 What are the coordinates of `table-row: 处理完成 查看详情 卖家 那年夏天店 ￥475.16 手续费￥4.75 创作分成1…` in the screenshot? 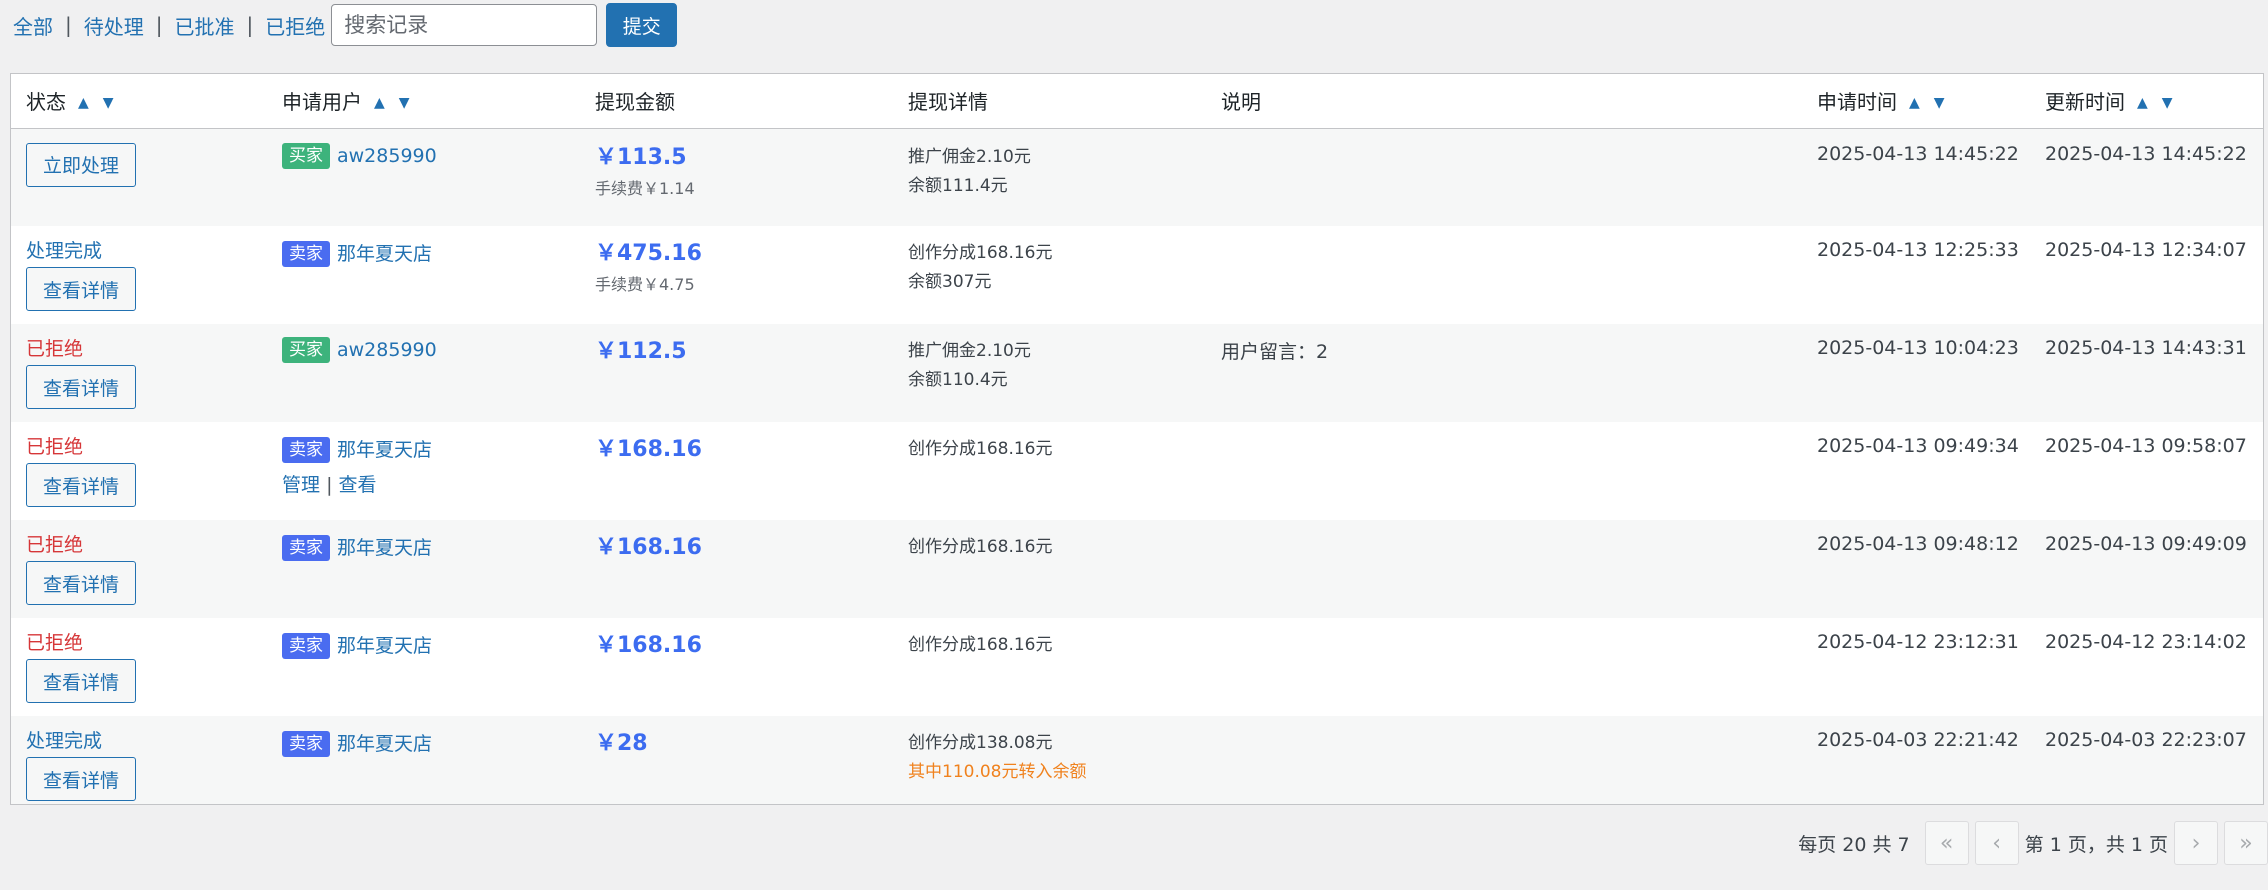 It's located at (1137, 275).